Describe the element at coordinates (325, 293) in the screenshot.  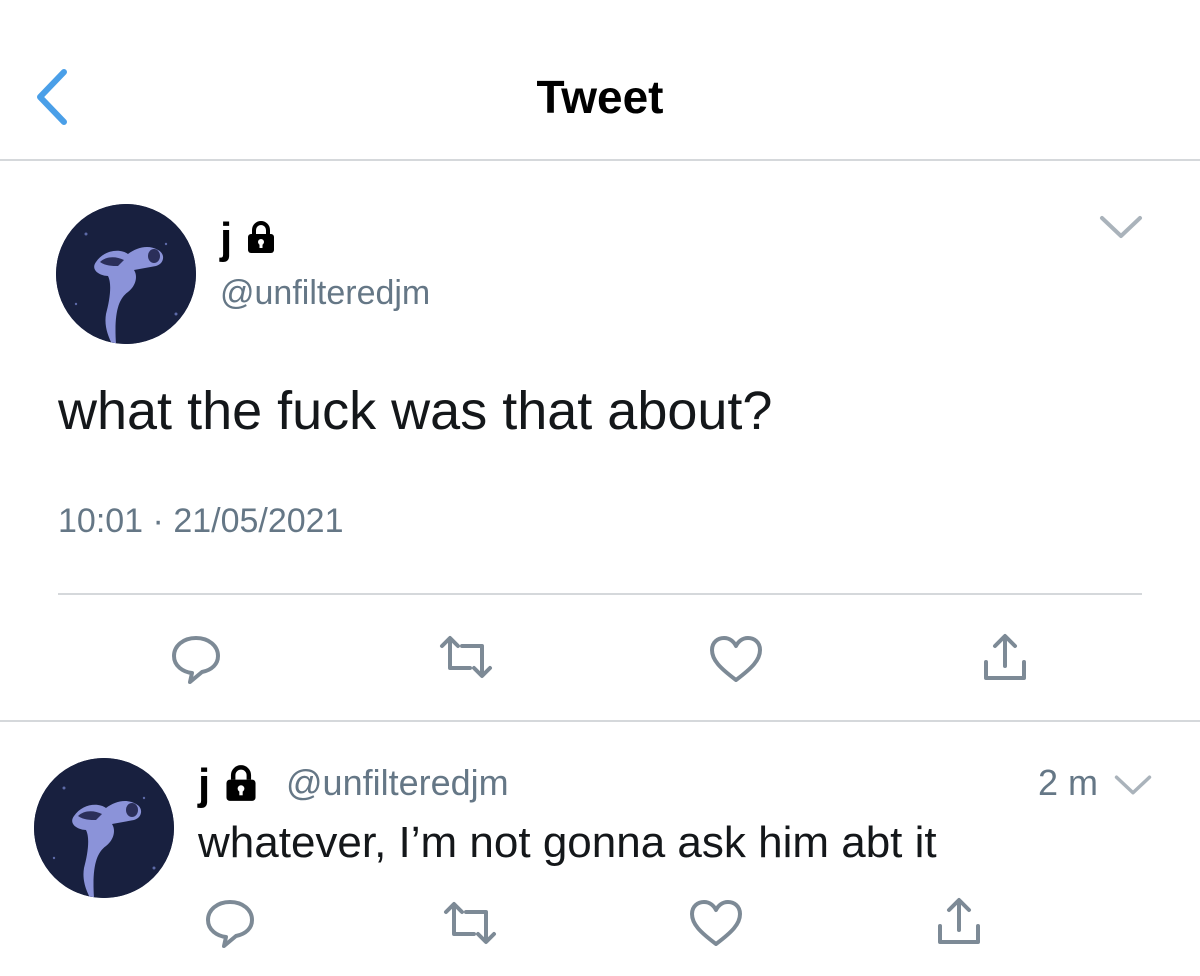
I see `handle: @unfilteredjm` at that location.